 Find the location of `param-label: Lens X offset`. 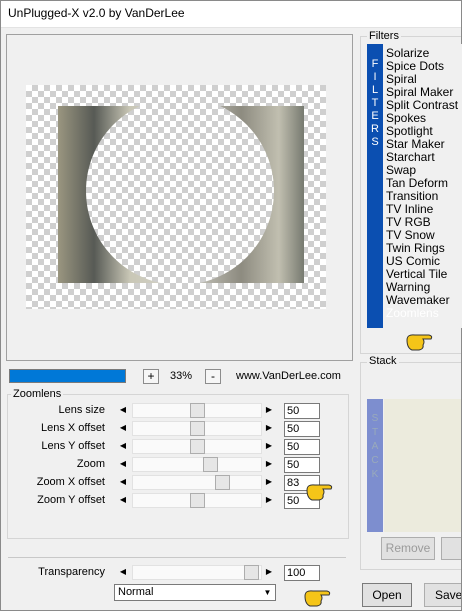

param-label: Lens X offset is located at coordinates (72, 428).